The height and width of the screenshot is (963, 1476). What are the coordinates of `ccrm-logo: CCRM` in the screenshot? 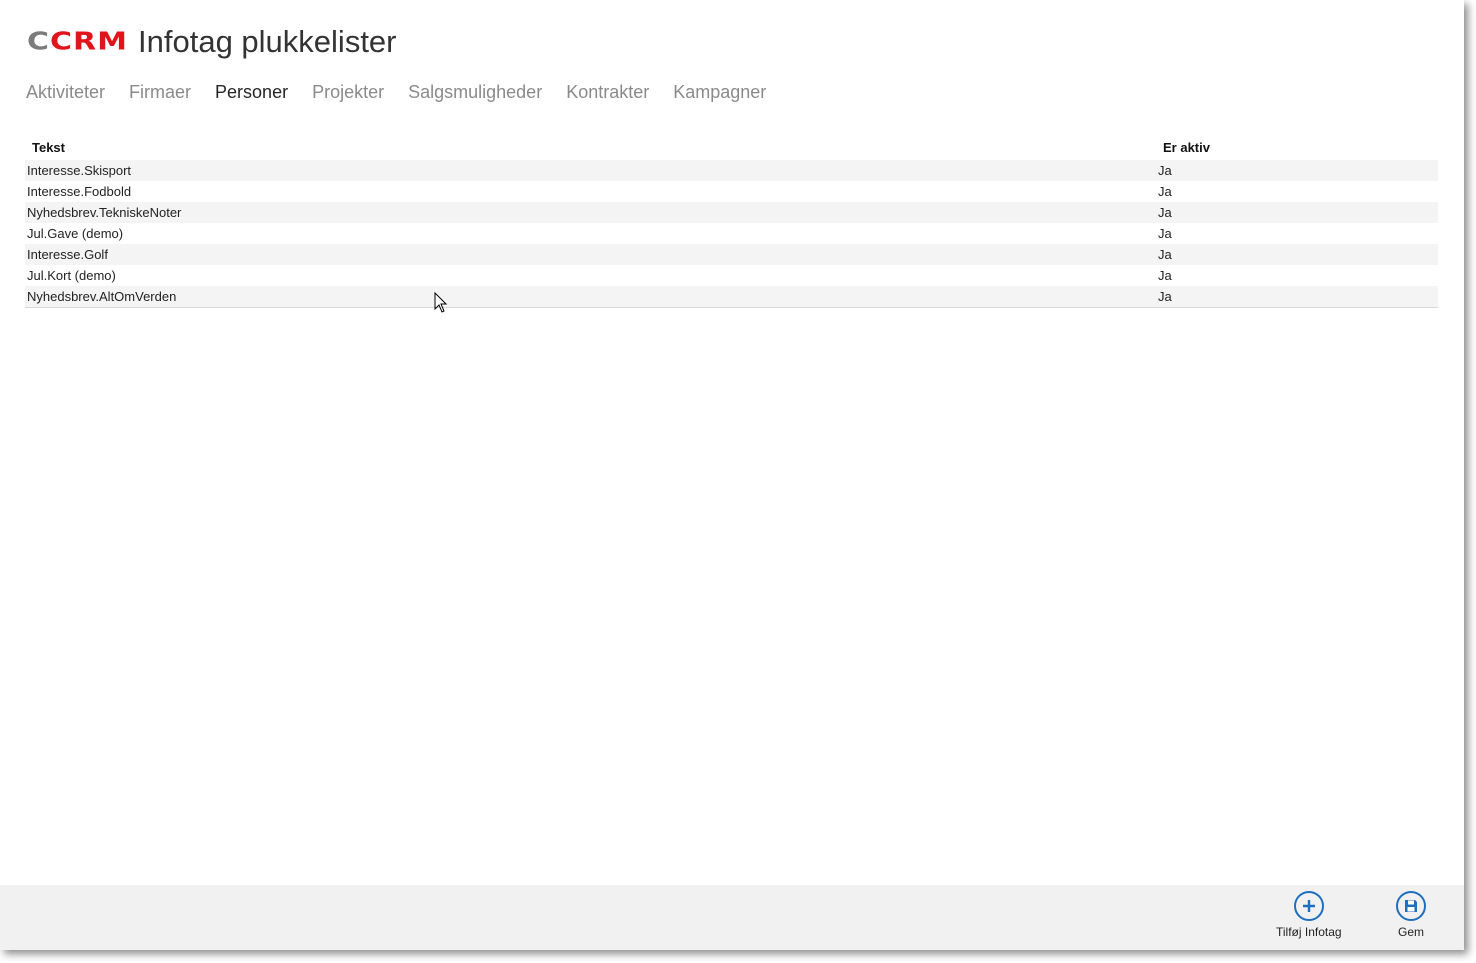 It's located at (77, 42).